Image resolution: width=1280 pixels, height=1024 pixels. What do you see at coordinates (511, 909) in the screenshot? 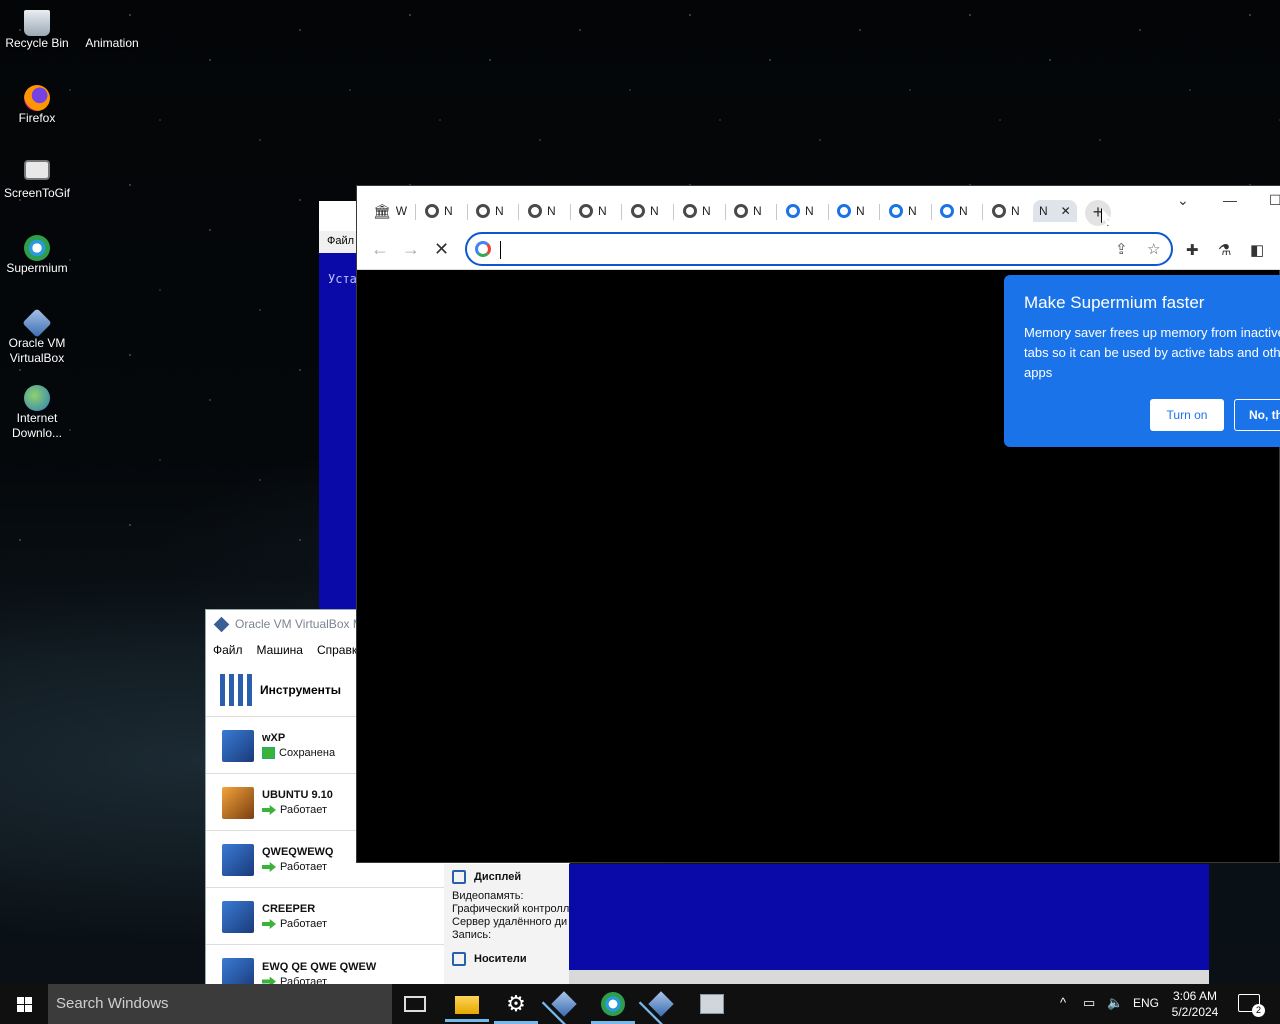
I see `detail-line: Графический контролл` at bounding box center [511, 909].